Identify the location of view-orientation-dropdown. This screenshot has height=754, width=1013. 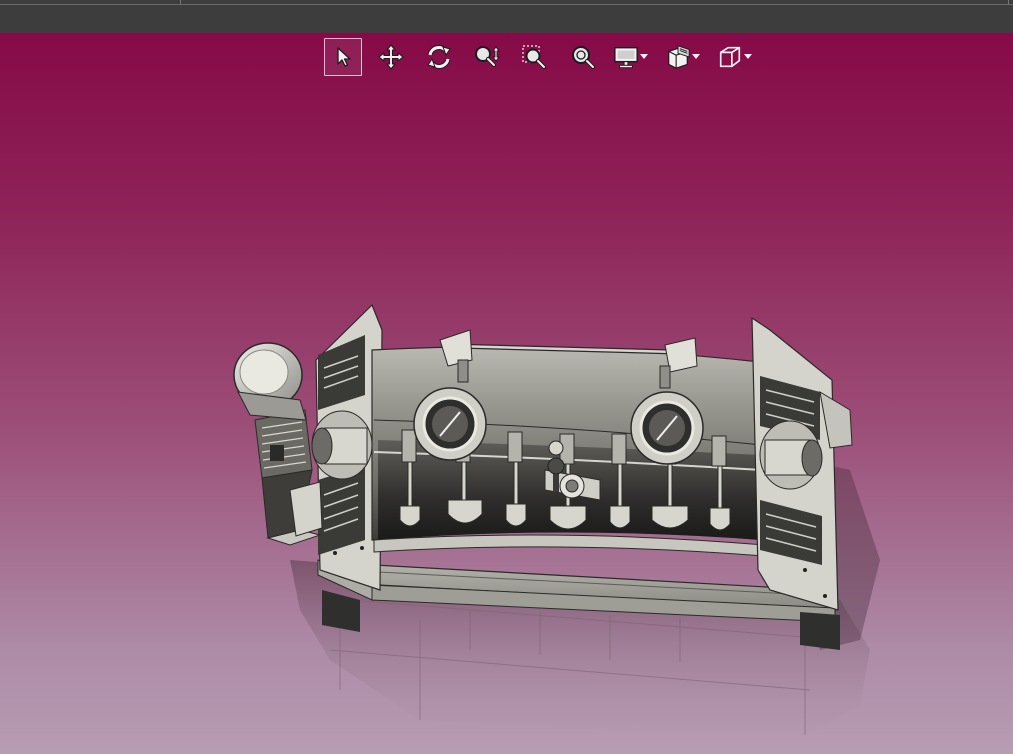
(752, 57).